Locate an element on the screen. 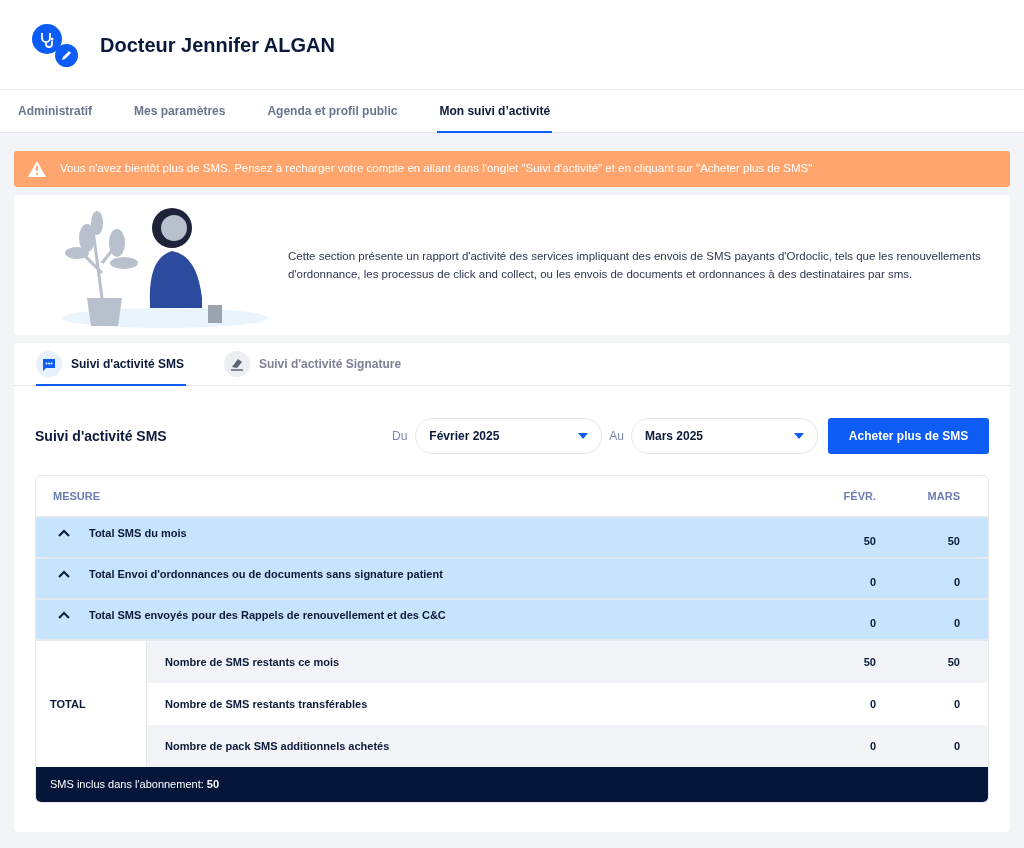  section-tab: Suivi d'activité Signature is located at coordinates (313, 364).